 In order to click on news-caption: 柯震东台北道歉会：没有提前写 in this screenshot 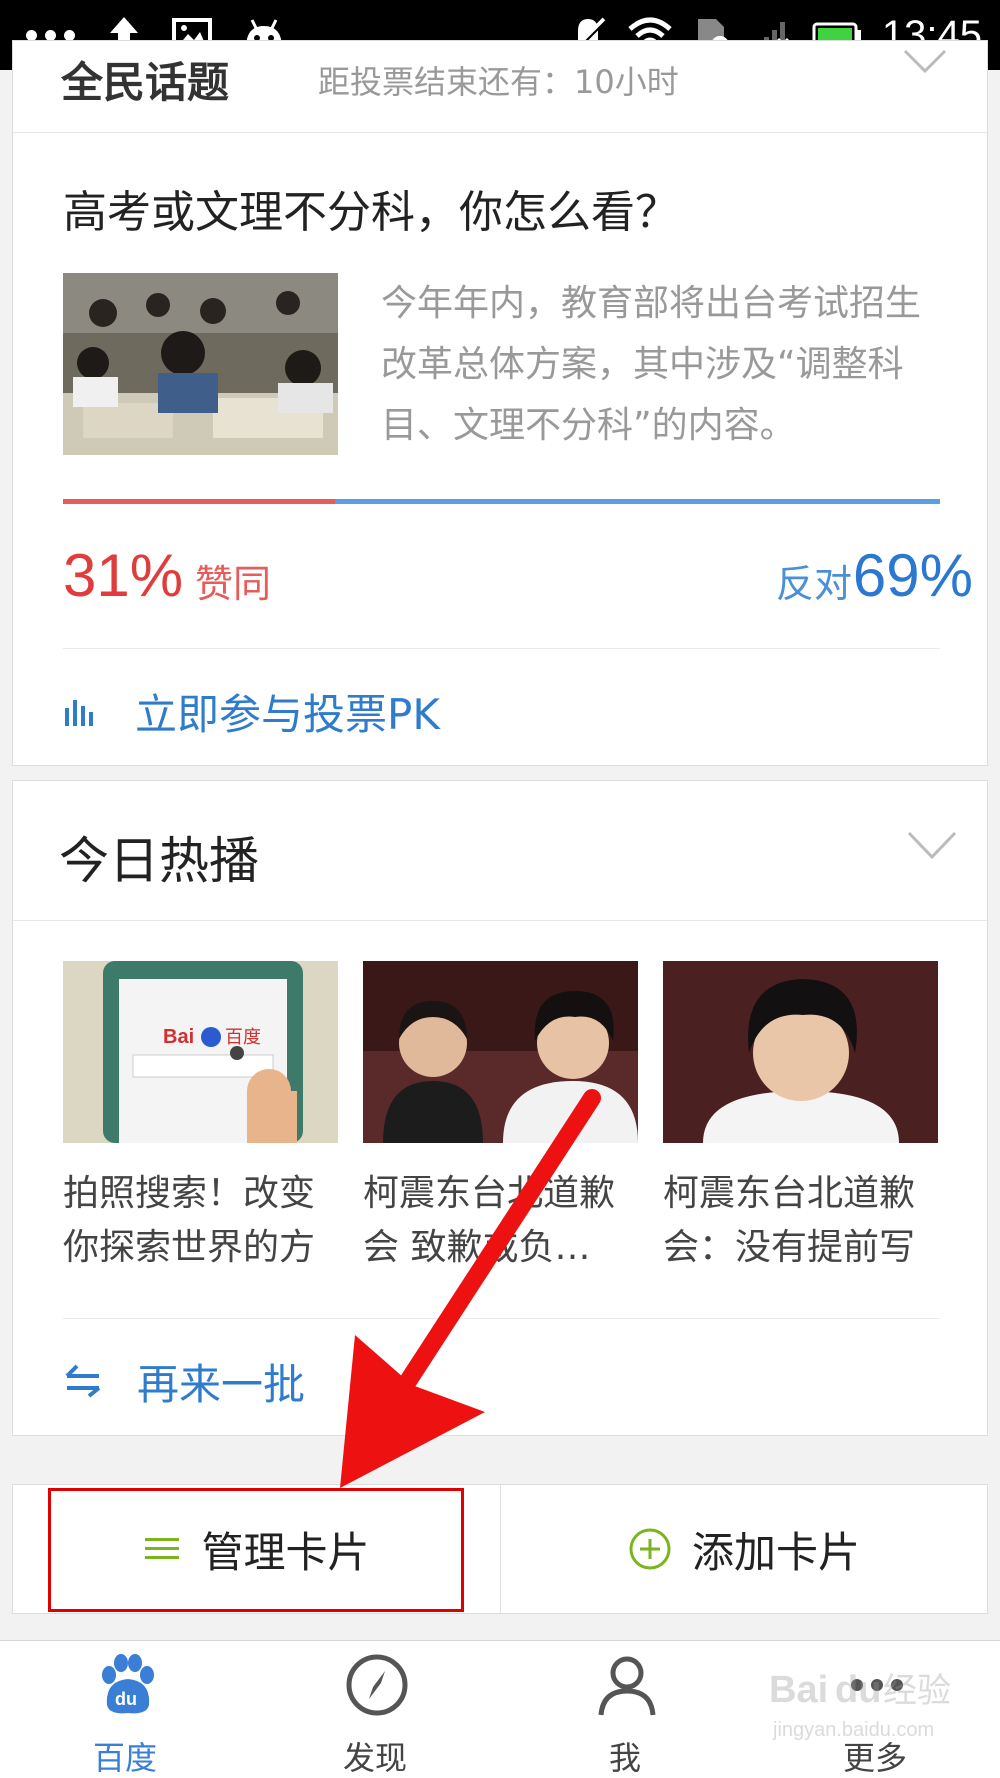, I will do `click(789, 1220)`.